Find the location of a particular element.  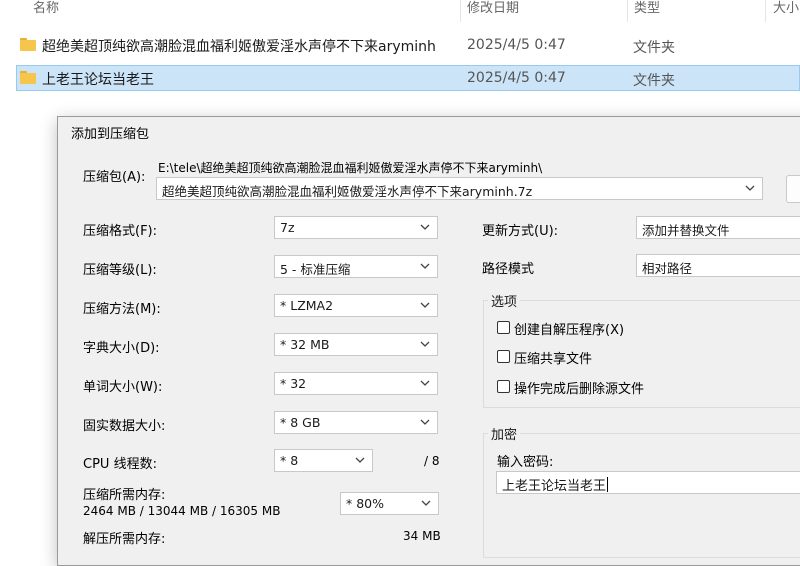

format-select: 7z is located at coordinates (356, 227).